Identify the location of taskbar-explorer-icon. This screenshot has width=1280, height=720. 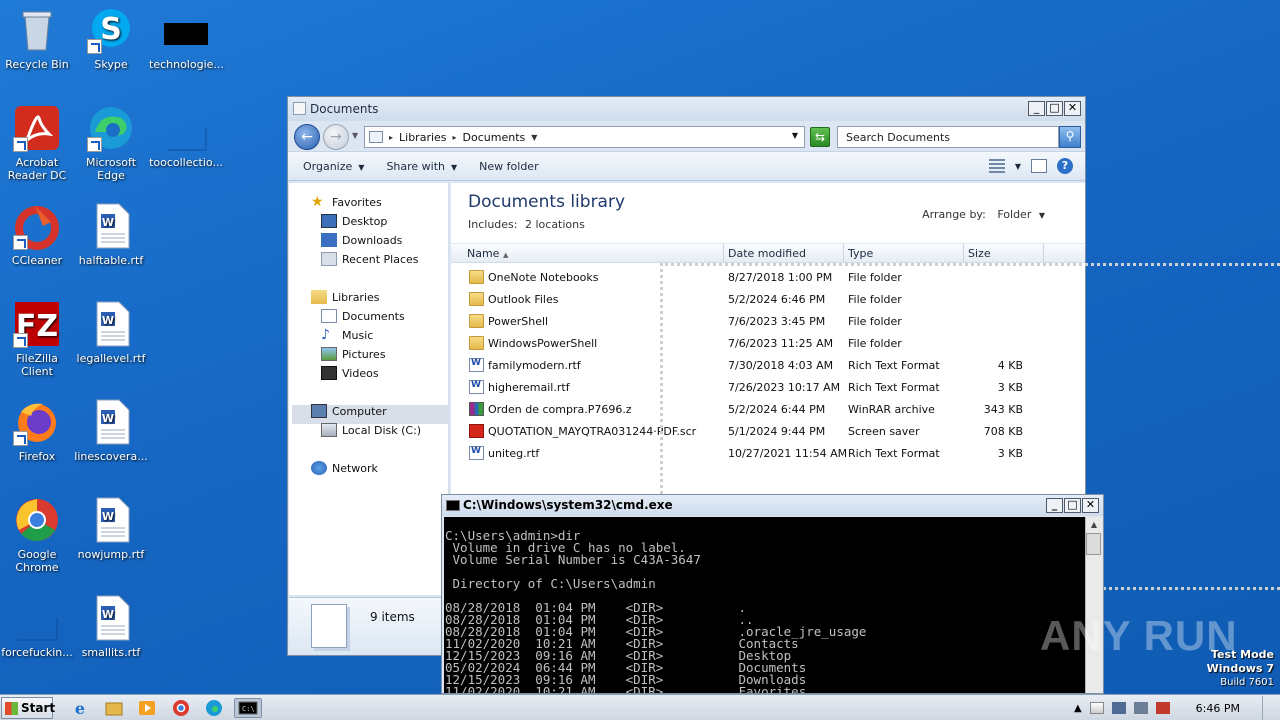
(114, 708).